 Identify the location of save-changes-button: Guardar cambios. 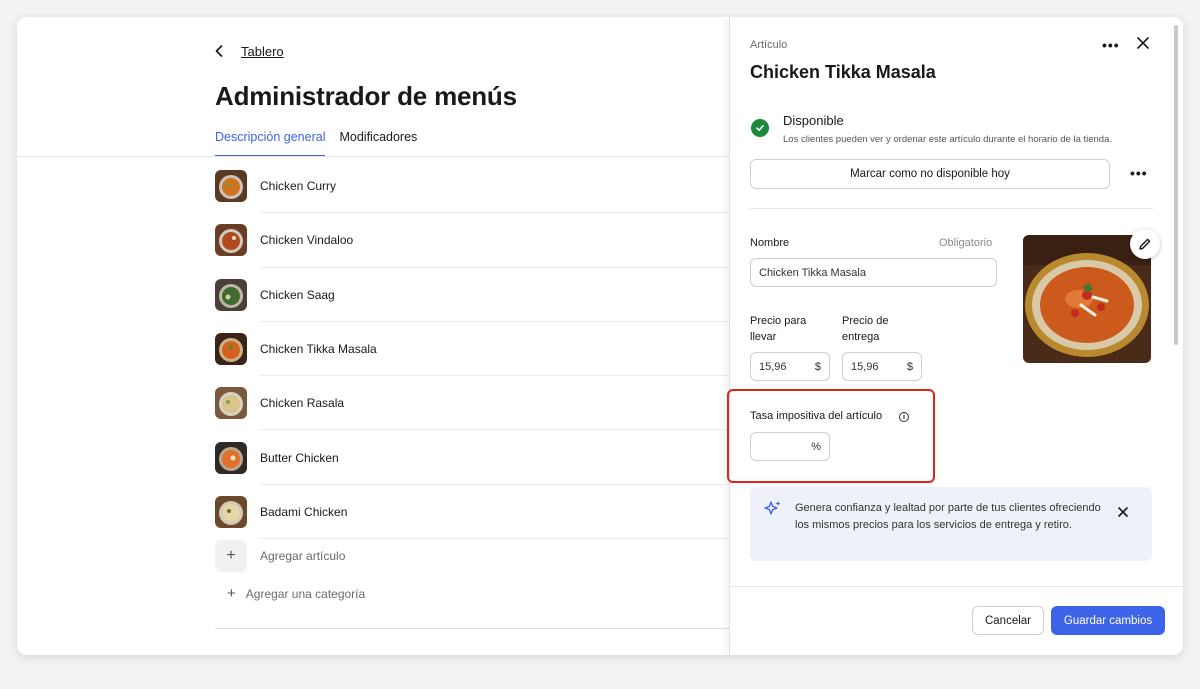
(1108, 620).